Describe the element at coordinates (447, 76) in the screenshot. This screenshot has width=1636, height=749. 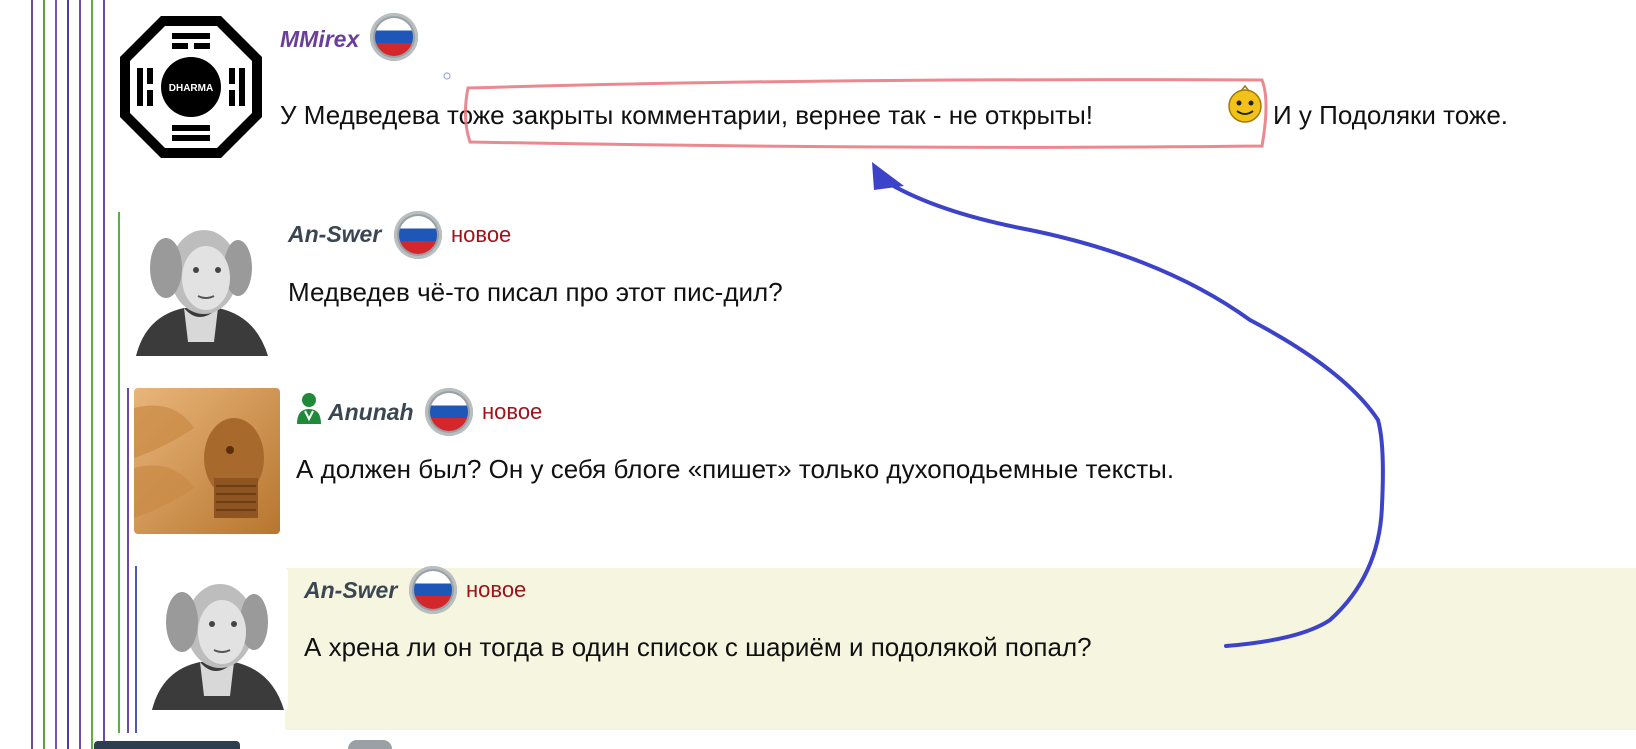
I see `cursor-dot` at that location.